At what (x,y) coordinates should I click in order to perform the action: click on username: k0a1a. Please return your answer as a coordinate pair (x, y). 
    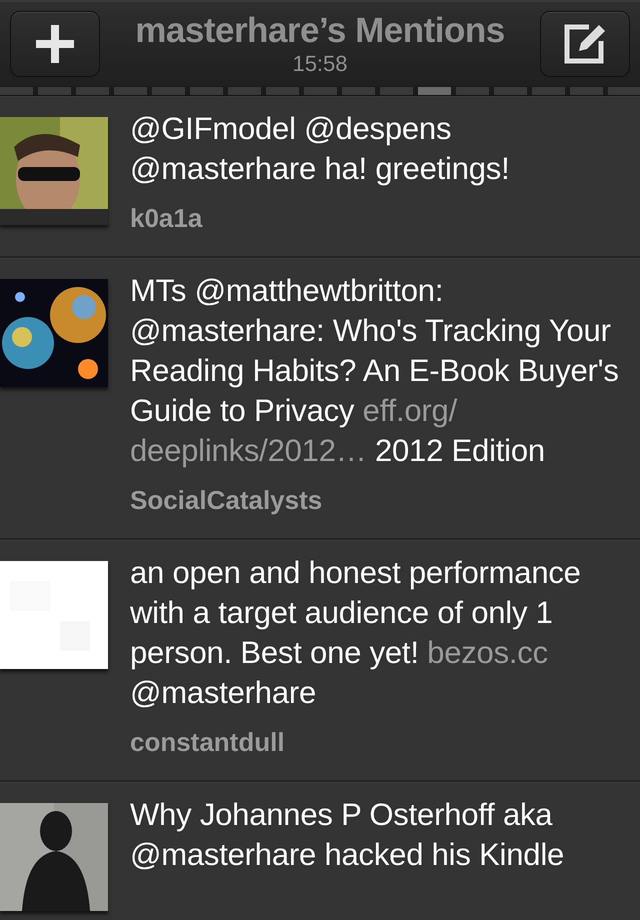
    Looking at the image, I should click on (167, 218).